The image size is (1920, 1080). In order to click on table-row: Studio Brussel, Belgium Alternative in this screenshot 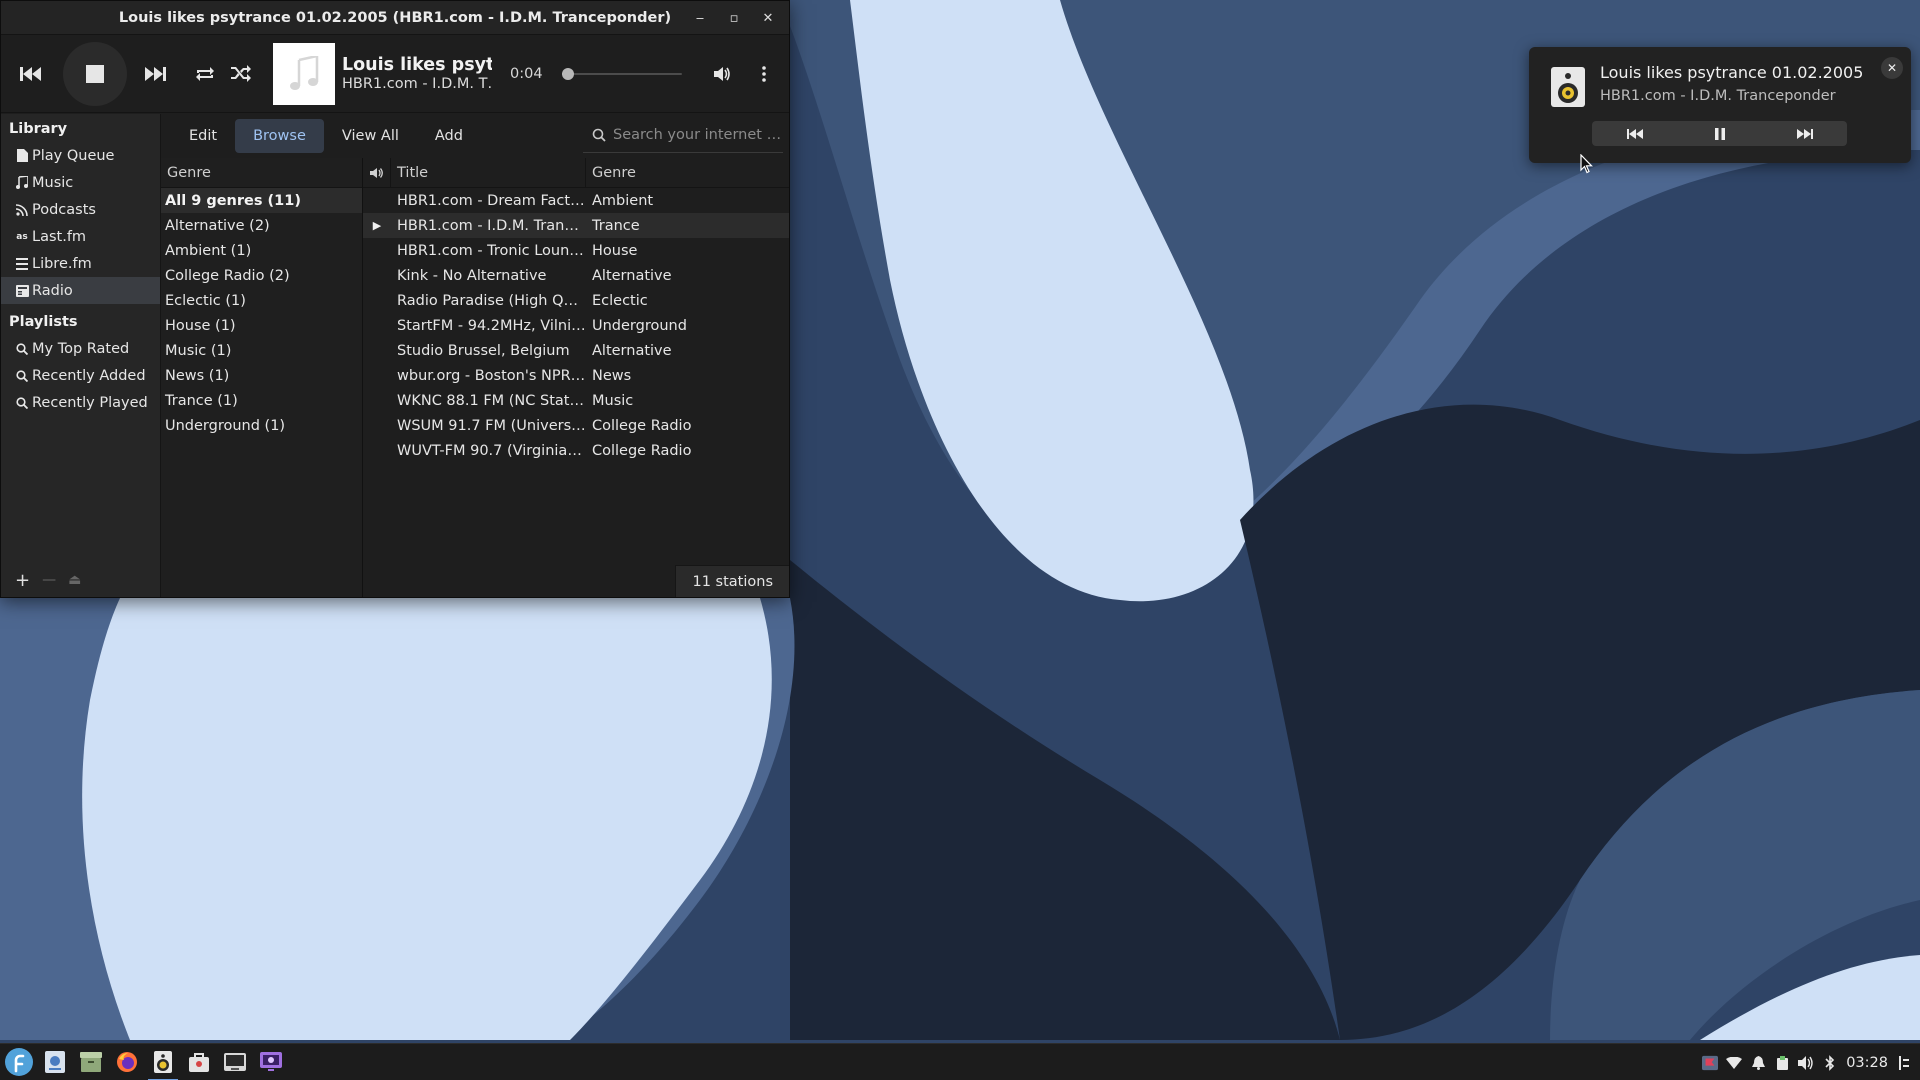, I will do `click(576, 350)`.